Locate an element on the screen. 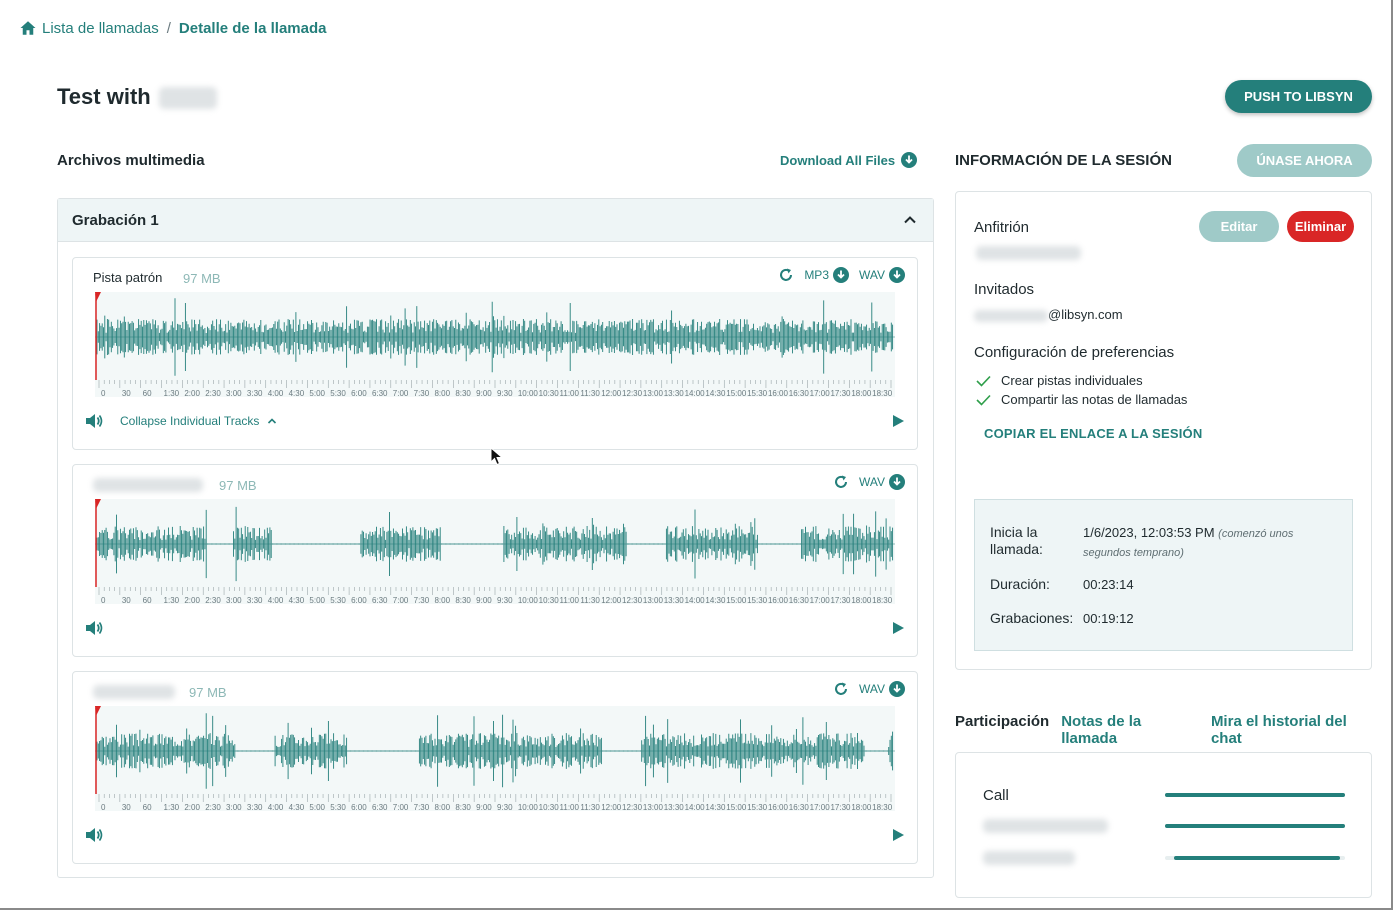  timeline-label: 14:30 is located at coordinates (715, 393).